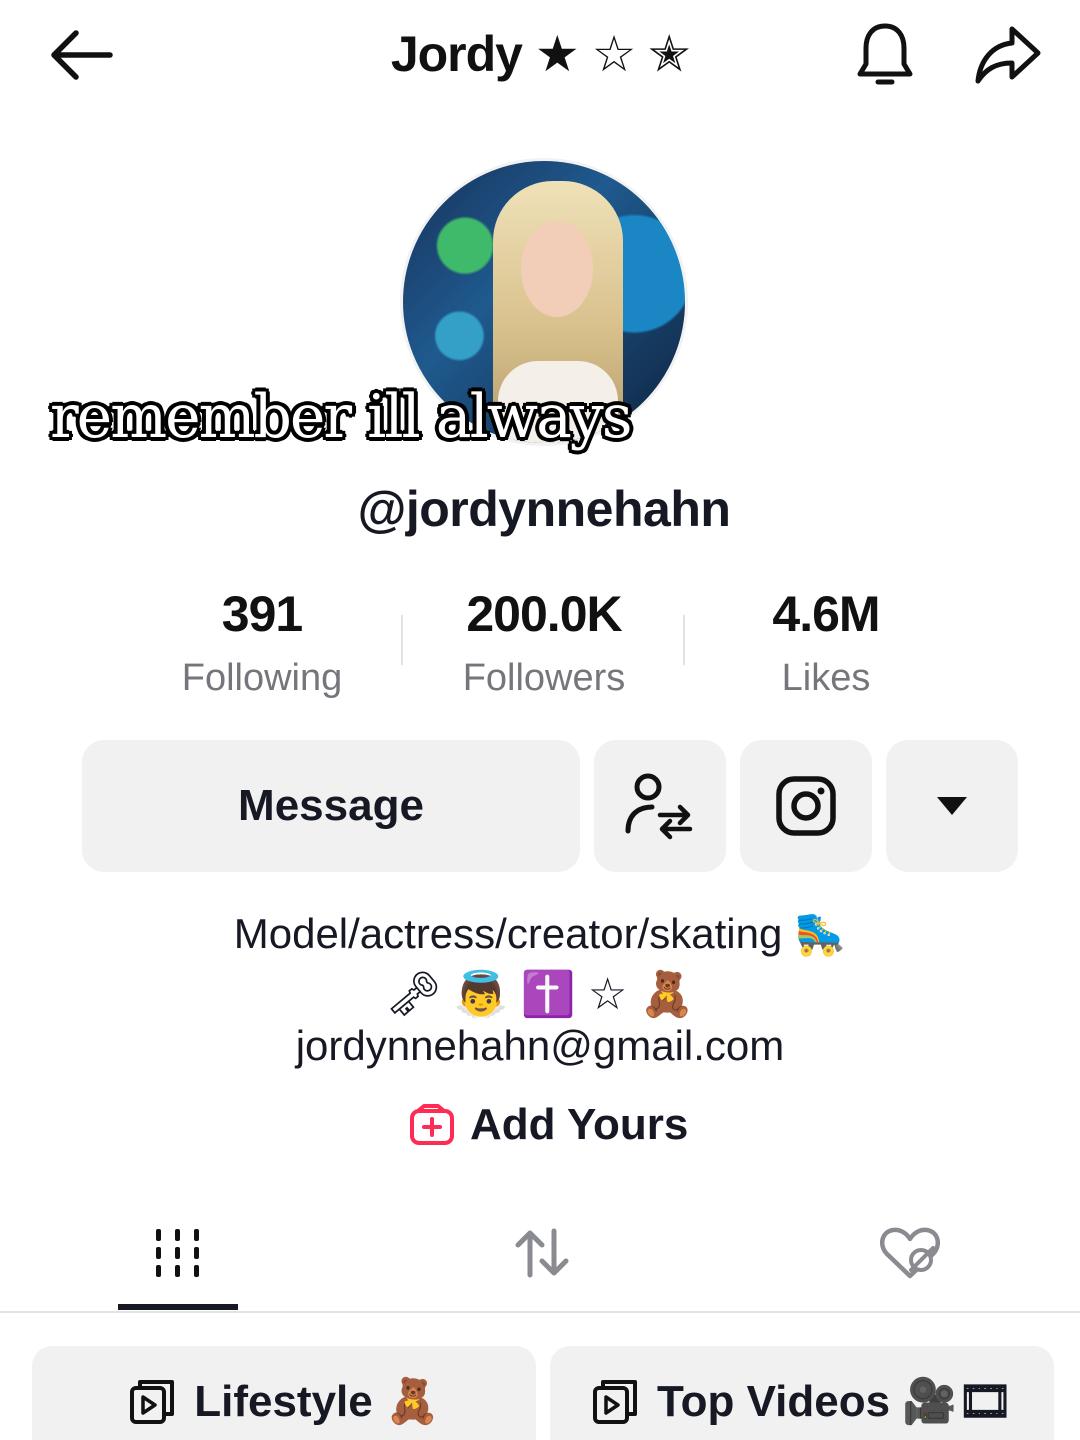 The height and width of the screenshot is (1440, 1080). Describe the element at coordinates (262, 678) in the screenshot. I see `stat-label: Following` at that location.